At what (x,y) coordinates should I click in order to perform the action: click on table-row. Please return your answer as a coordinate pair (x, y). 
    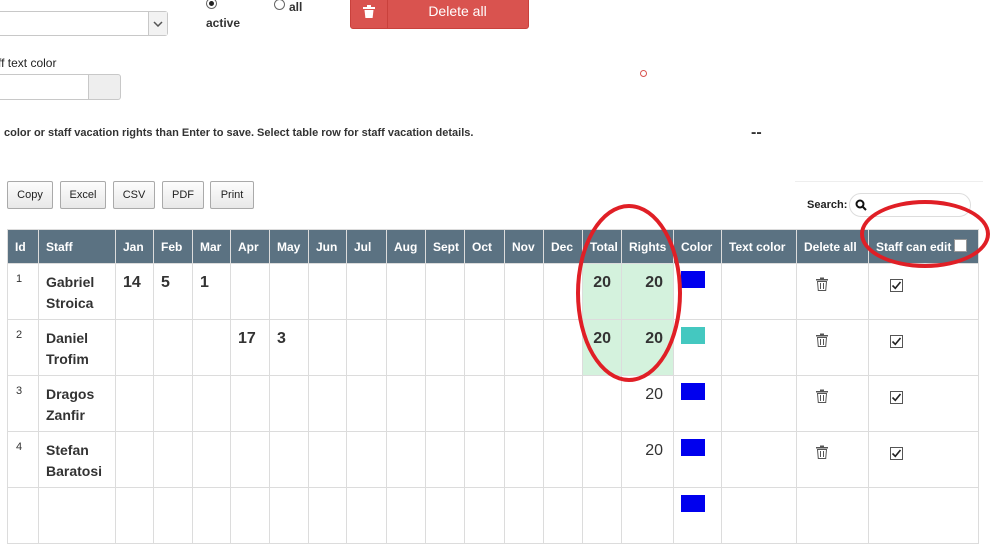
    Looking at the image, I should click on (493, 515).